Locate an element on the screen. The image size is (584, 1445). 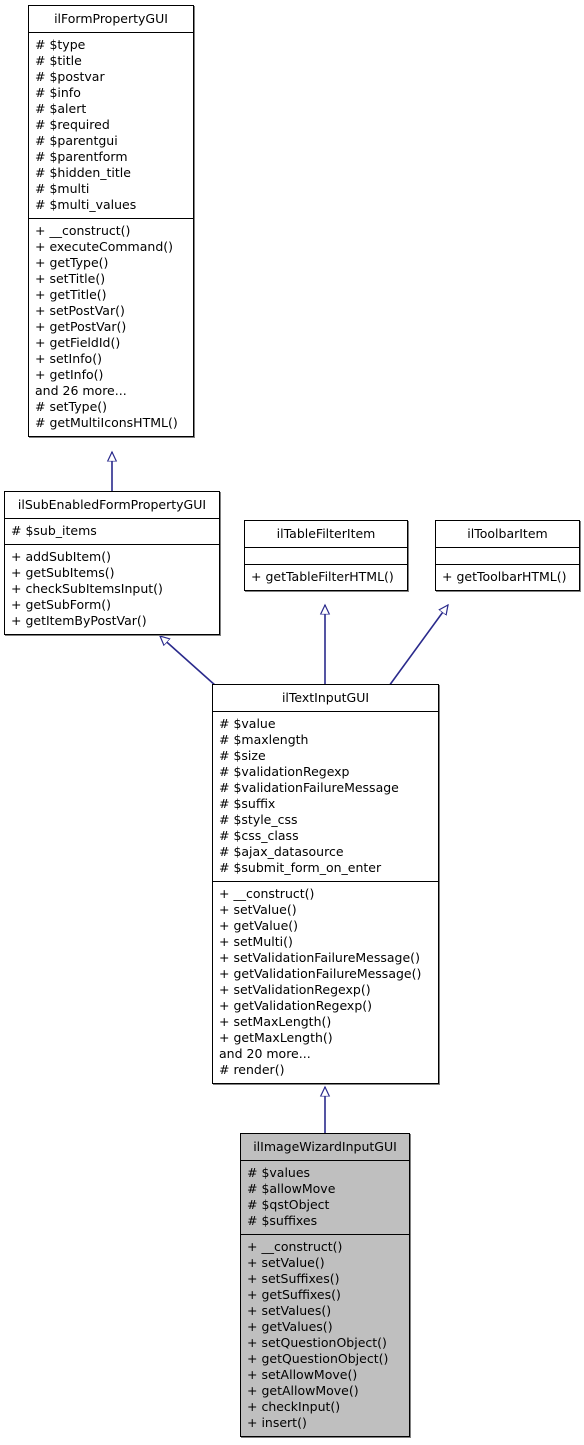
method-row: + getMaxLength() is located at coordinates (276, 1037).